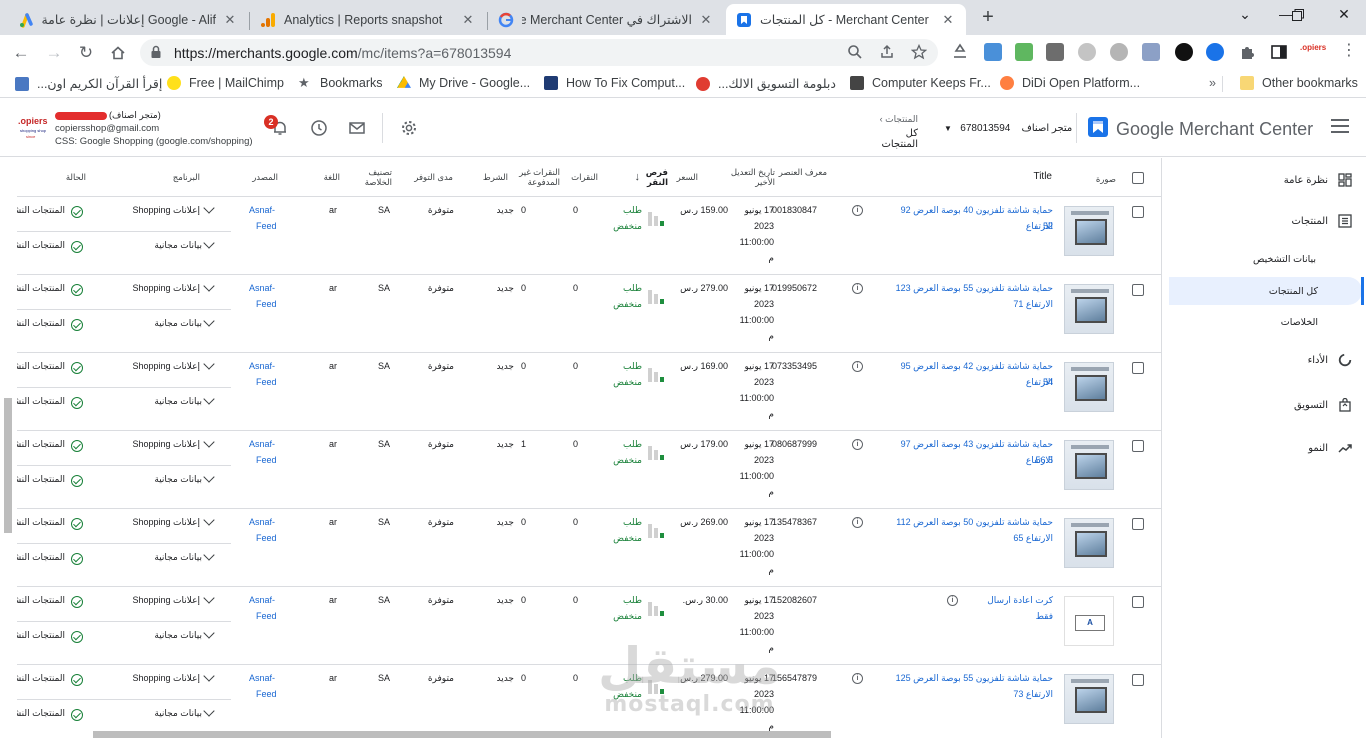  What do you see at coordinates (970, 694) in the screenshot?
I see `product-title-line2: الارتفاع 73` at bounding box center [970, 694].